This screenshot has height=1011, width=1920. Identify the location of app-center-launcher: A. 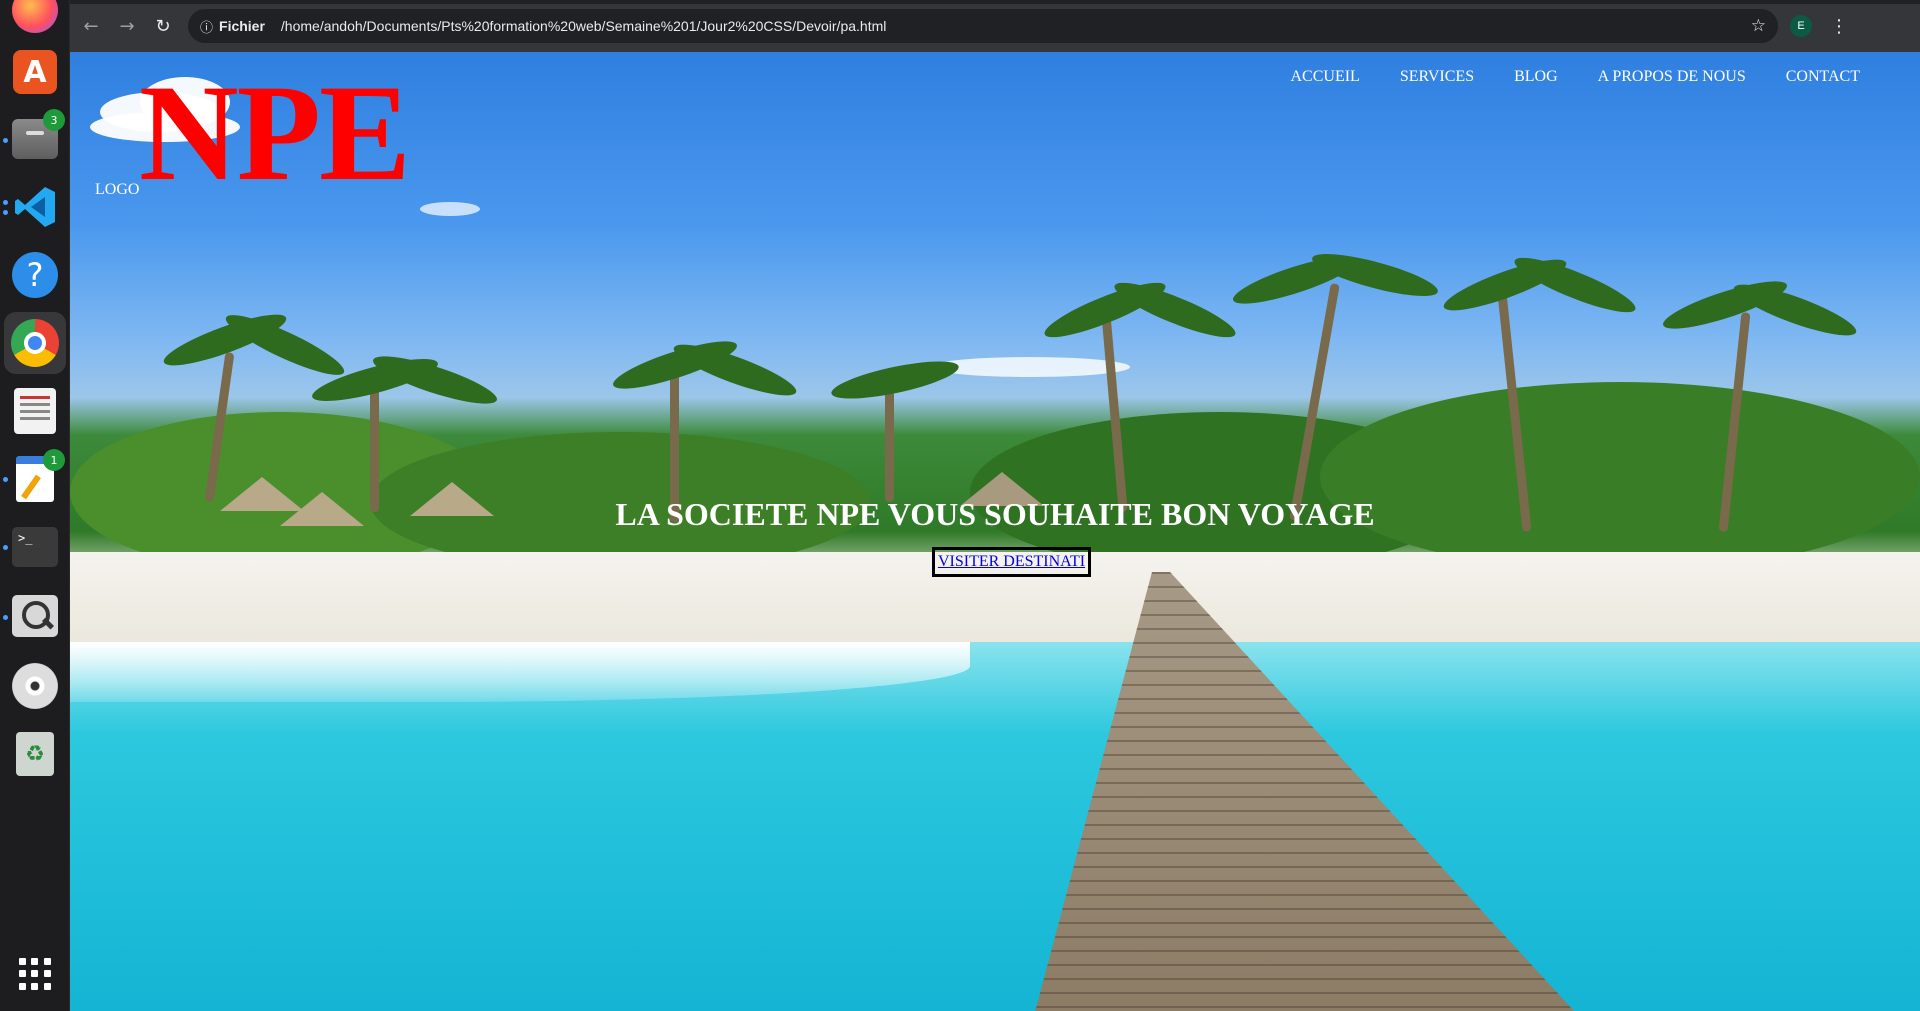
(35, 72).